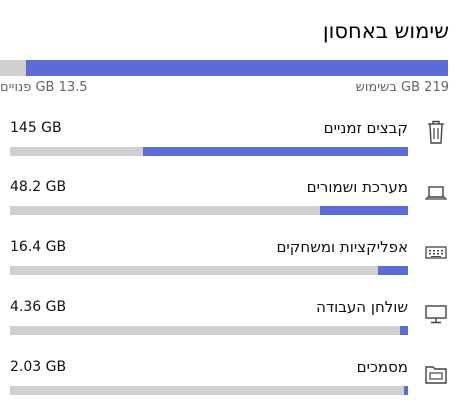 Image resolution: width=459 pixels, height=408 pixels. I want to click on category-name: שולחן העבודה, so click(362, 307).